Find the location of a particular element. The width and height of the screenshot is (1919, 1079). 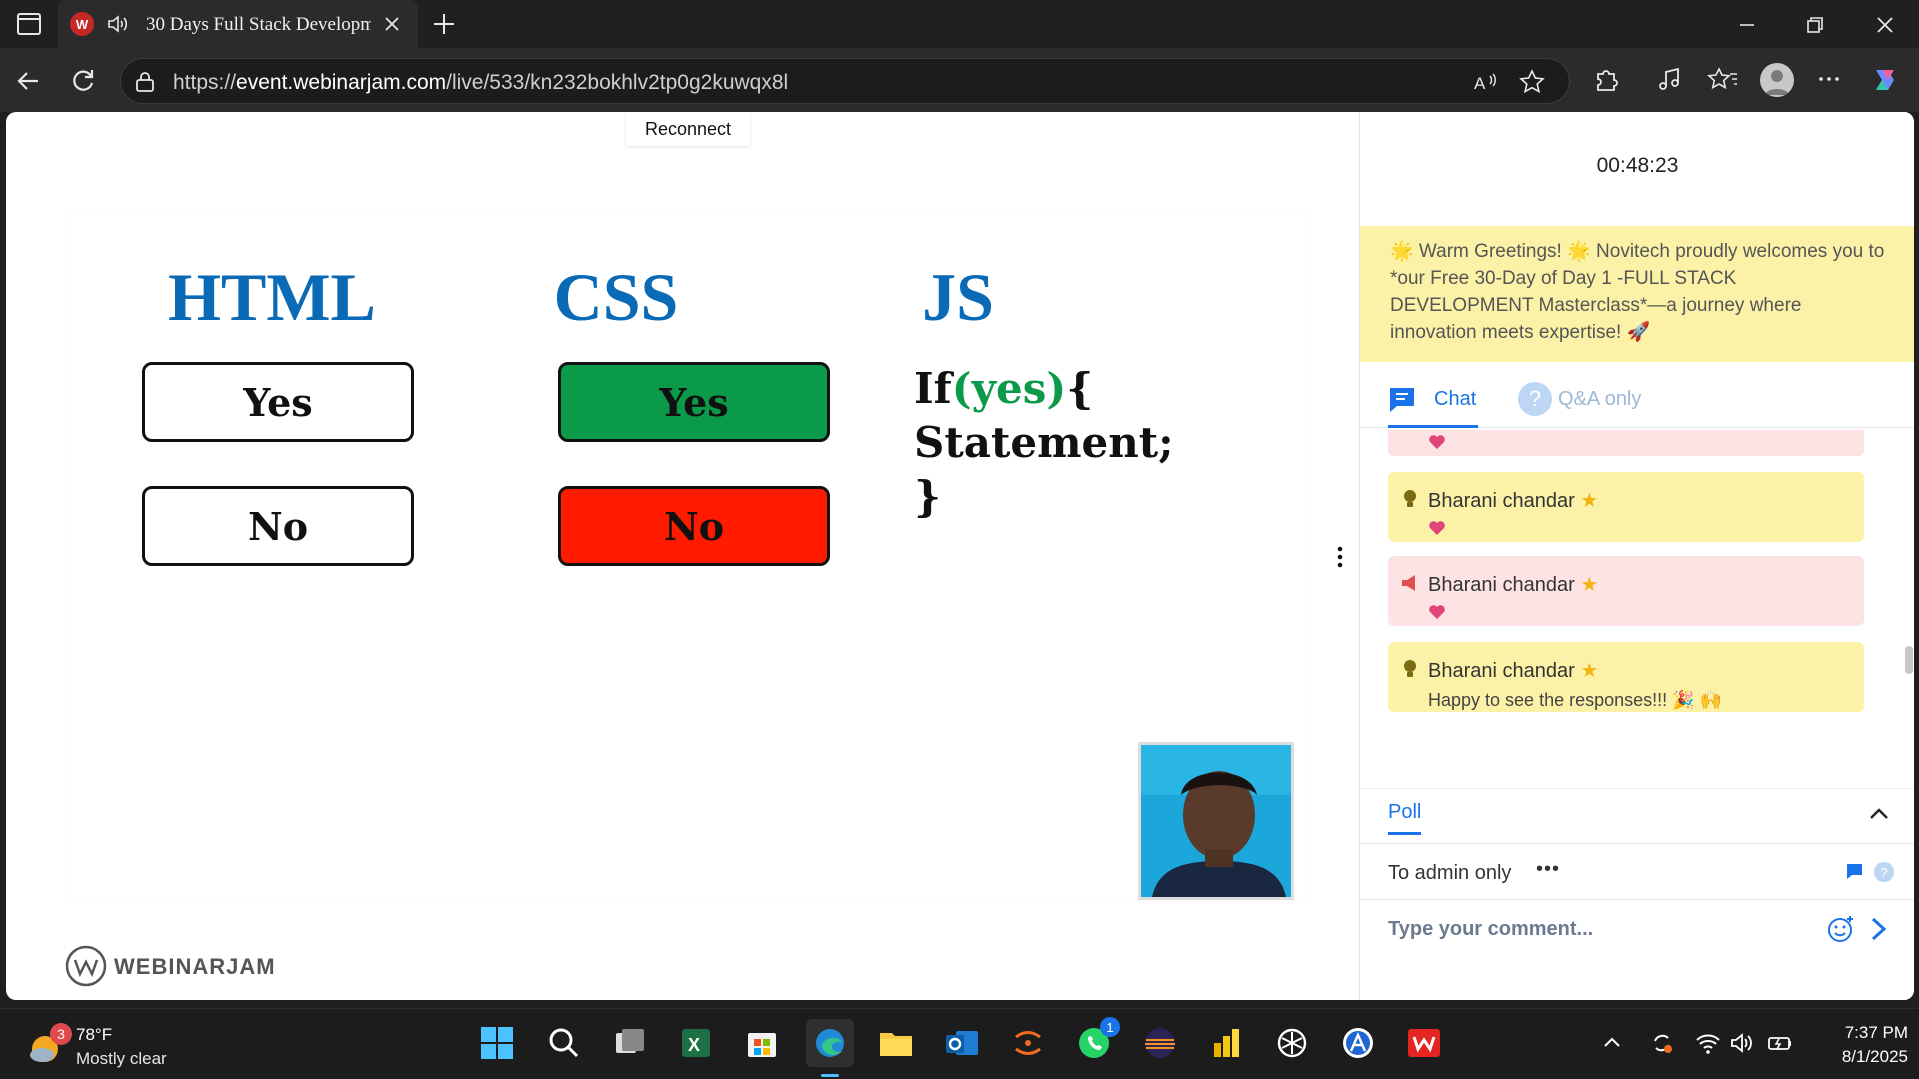

whatsapp-taskbar-button: 1 is located at coordinates (1097, 1040).